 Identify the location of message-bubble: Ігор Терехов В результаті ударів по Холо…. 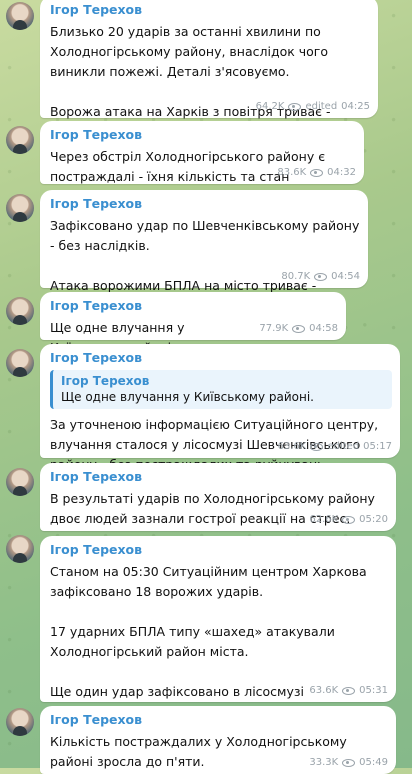
(218, 497).